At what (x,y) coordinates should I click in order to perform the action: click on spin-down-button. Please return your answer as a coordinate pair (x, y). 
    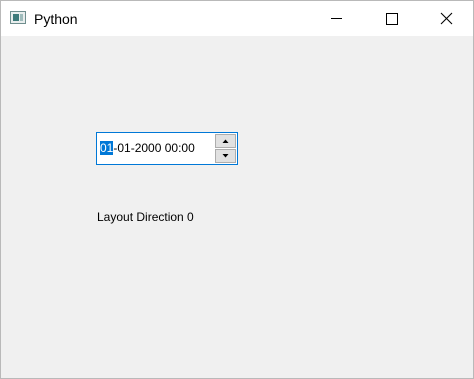
    Looking at the image, I should click on (225, 156).